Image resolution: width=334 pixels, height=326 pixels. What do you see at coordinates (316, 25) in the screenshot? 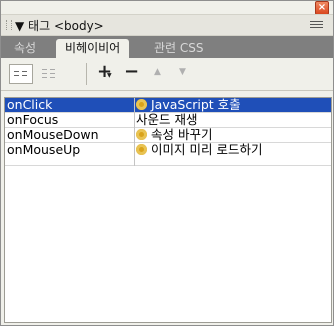
I see `options-menu-icon` at bounding box center [316, 25].